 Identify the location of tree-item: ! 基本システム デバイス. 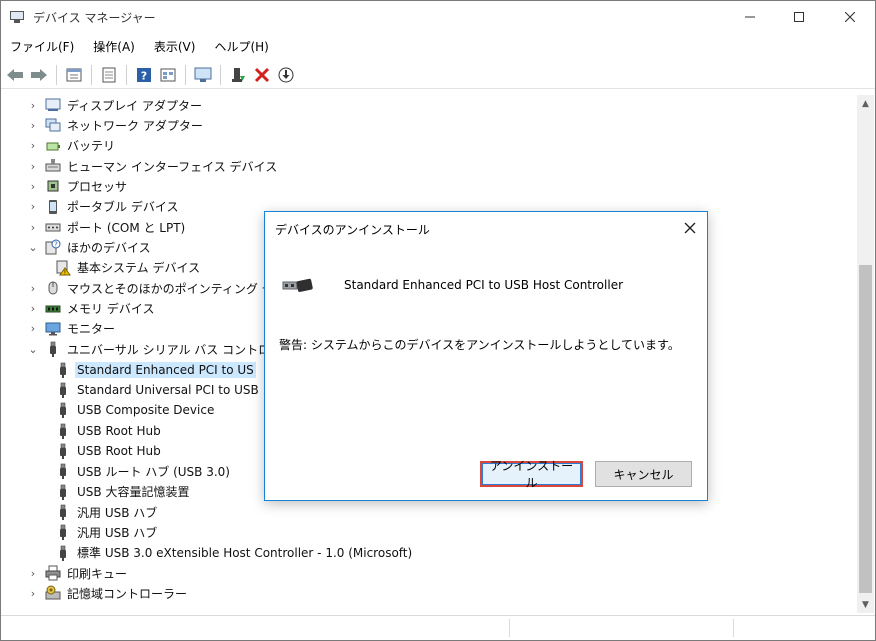
(125, 268).